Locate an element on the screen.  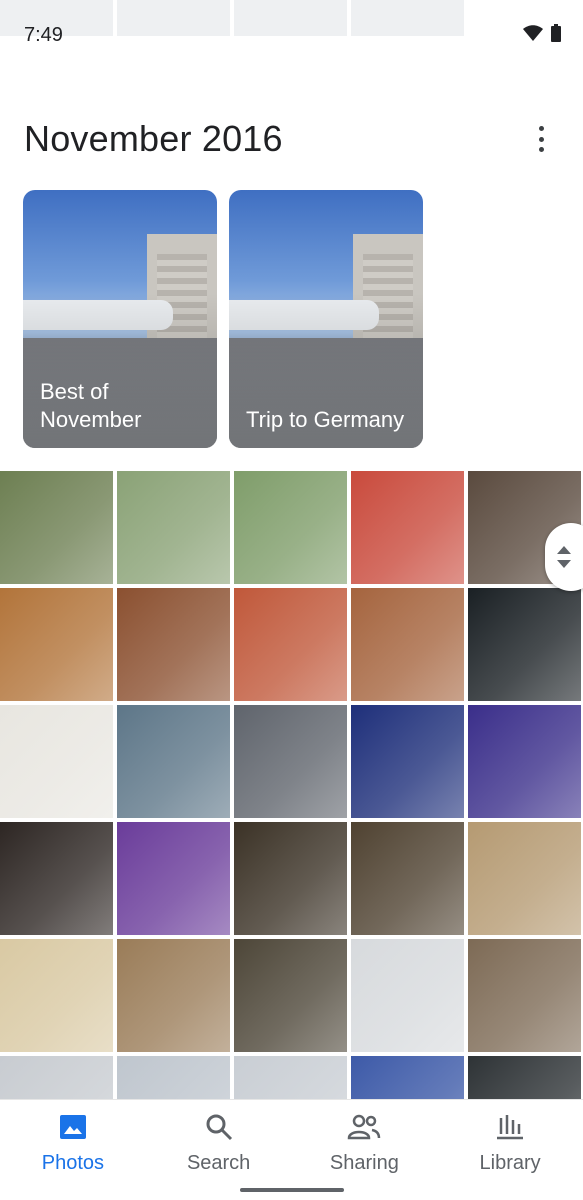
more-options-button is located at coordinates (541, 139).